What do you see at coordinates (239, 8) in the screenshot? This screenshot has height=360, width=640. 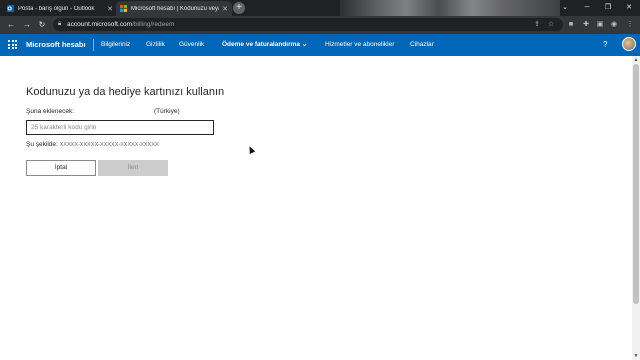 I see `new-tab-button: +` at bounding box center [239, 8].